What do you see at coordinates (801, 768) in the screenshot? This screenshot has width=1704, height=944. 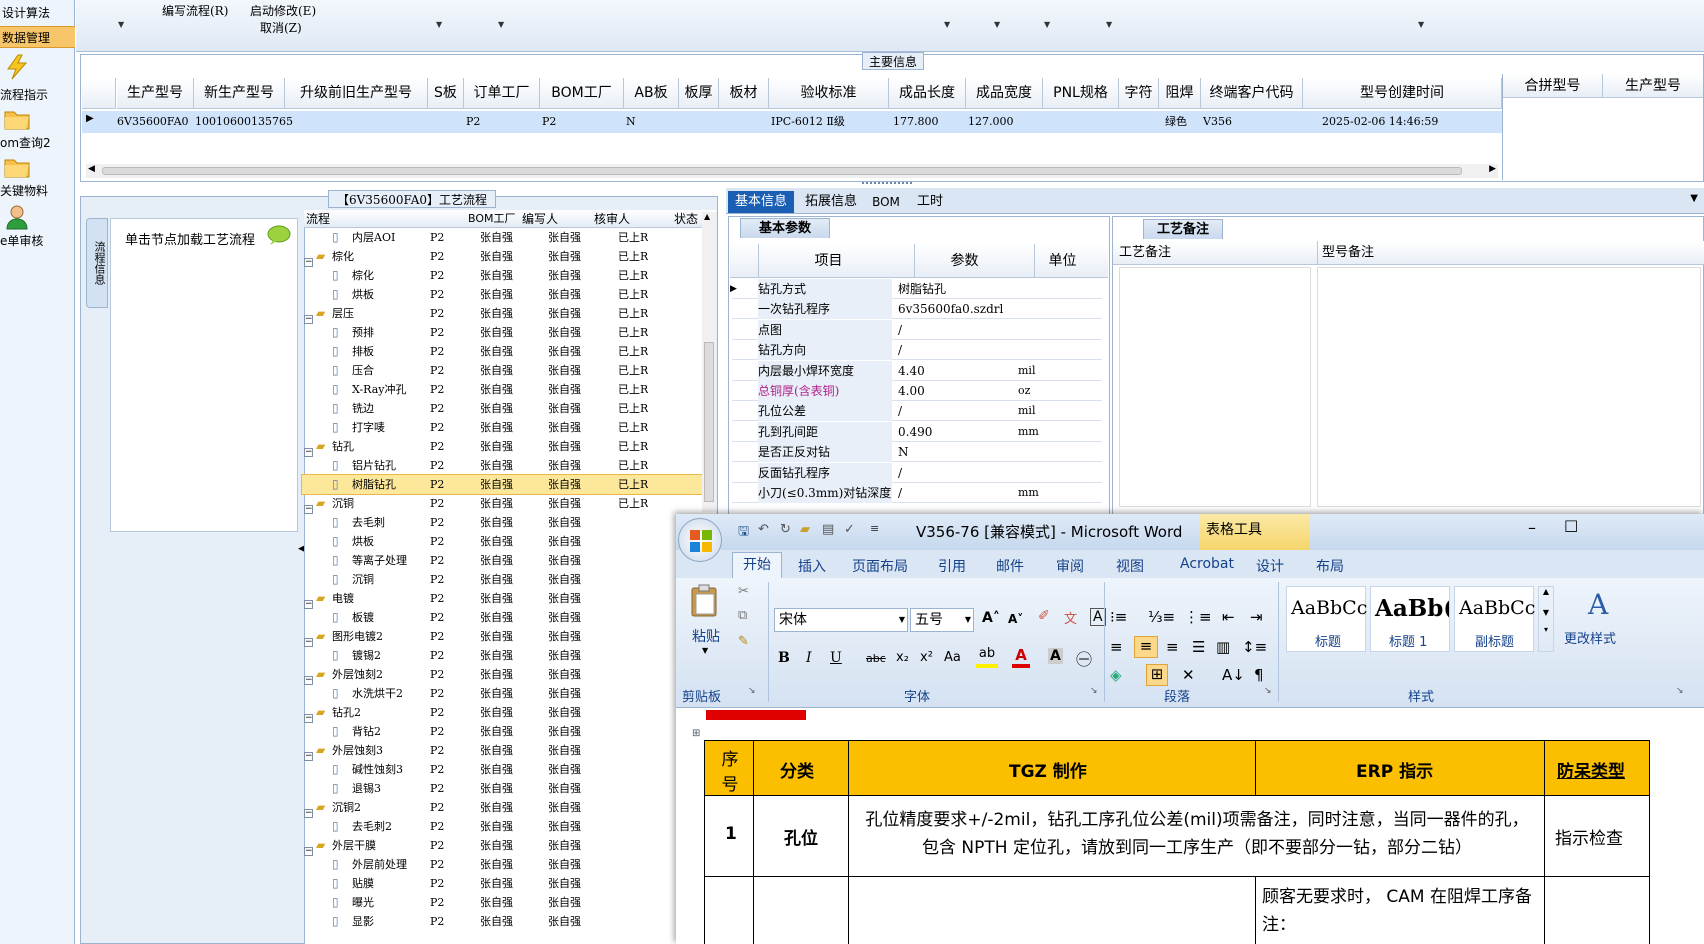 I see `table-header-cell: 分类` at bounding box center [801, 768].